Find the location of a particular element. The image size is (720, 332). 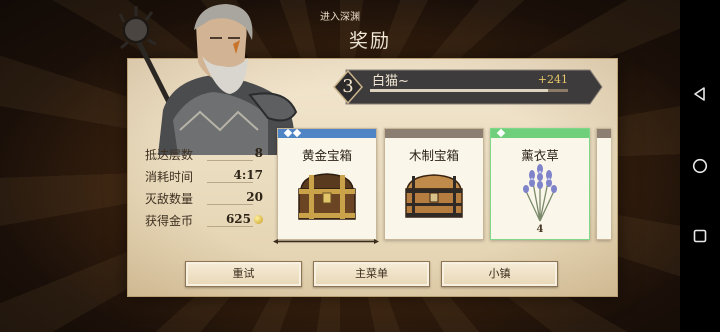

town-button: 小镇 is located at coordinates (499, 274).